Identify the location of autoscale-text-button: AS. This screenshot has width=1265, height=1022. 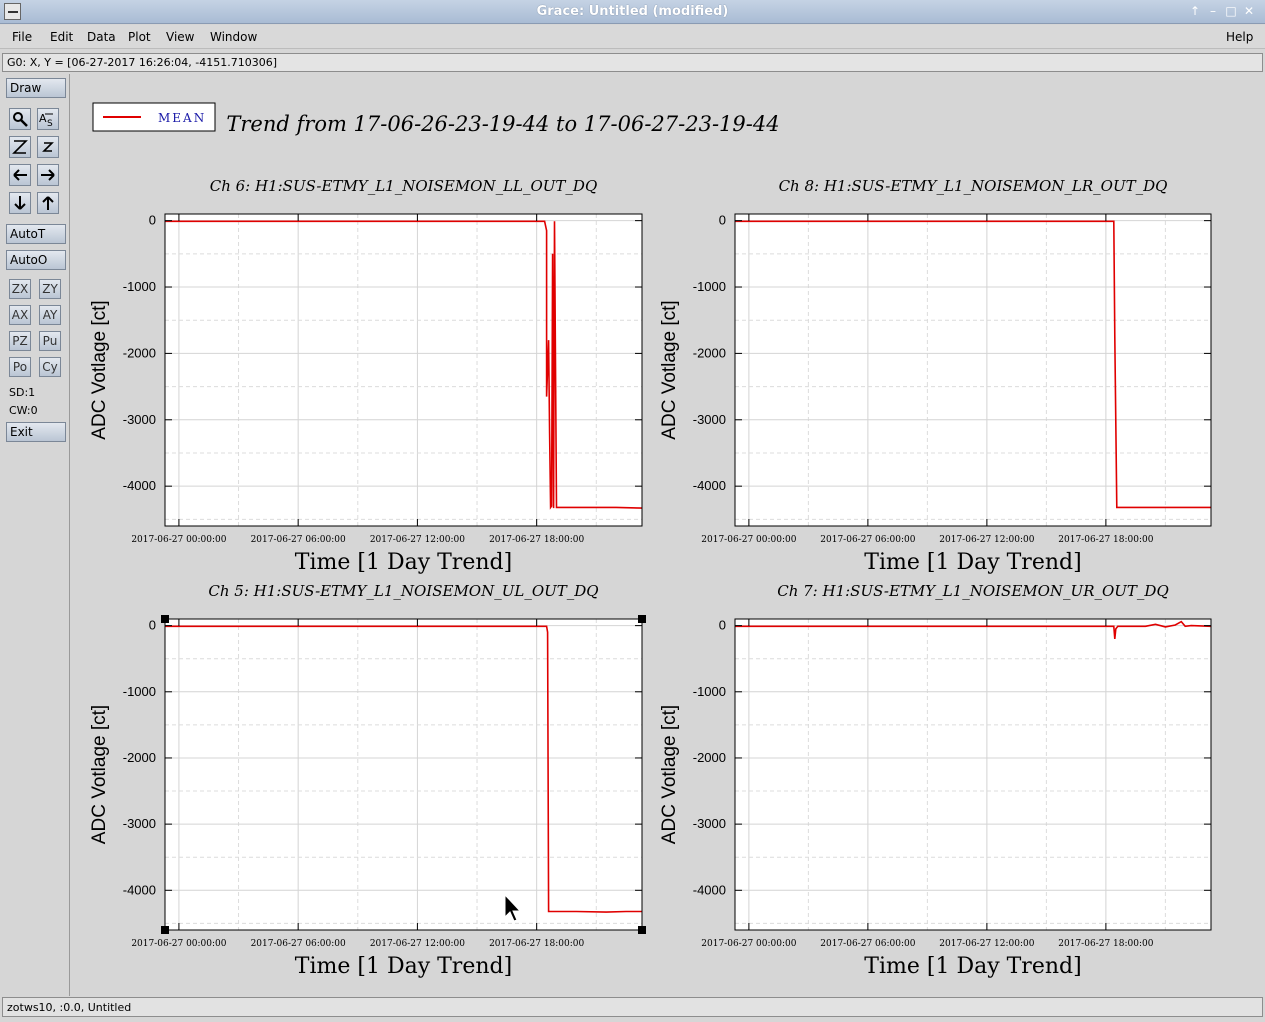
(48, 119).